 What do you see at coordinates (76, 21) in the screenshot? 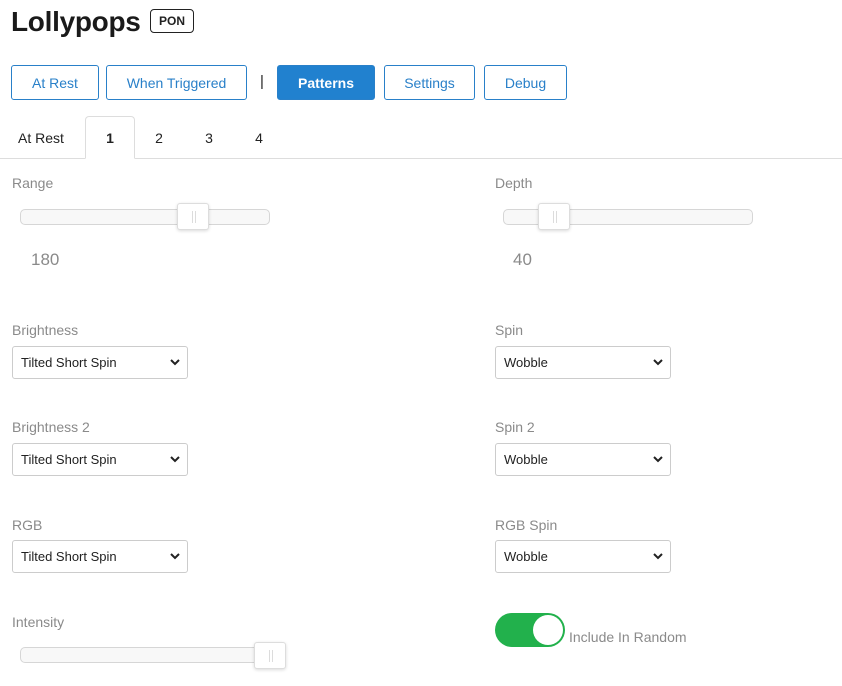
I see `page-title: Lollypops` at bounding box center [76, 21].